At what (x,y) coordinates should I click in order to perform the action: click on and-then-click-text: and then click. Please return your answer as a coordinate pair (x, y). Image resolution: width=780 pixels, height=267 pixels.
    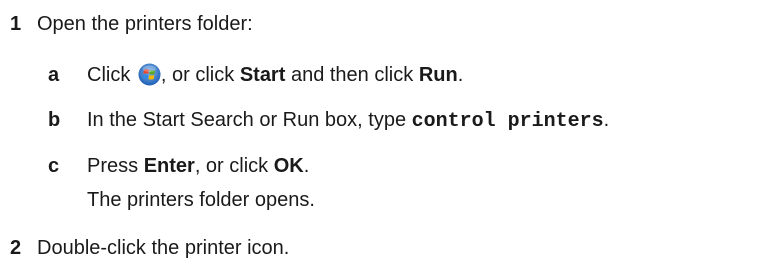
    Looking at the image, I should click on (352, 75).